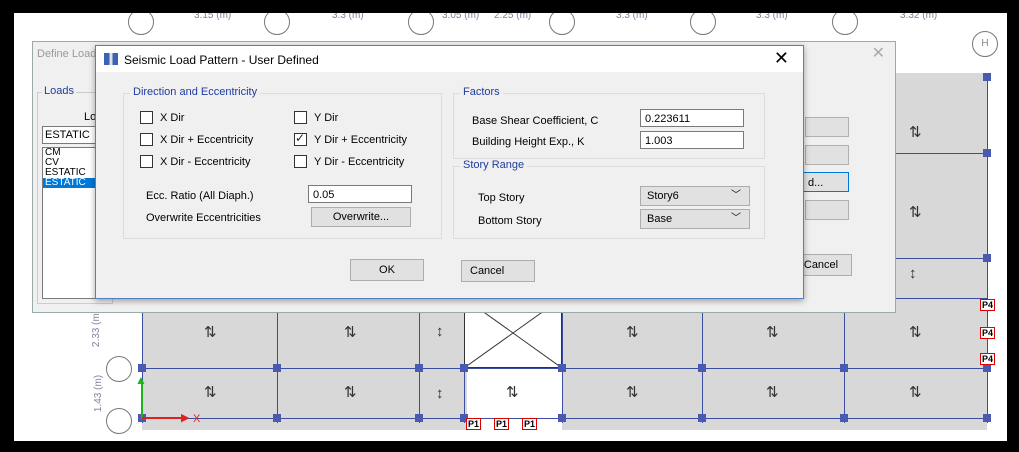 The height and width of the screenshot is (452, 1019). I want to click on back-dialog-title: Define Load, so click(67, 54).